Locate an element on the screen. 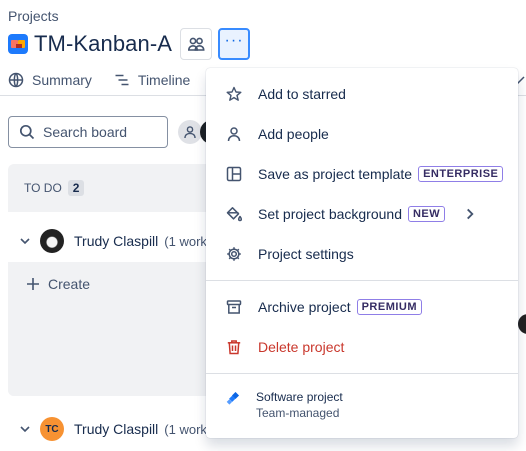 The width and height of the screenshot is (526, 451). archive-icon is located at coordinates (234, 307).